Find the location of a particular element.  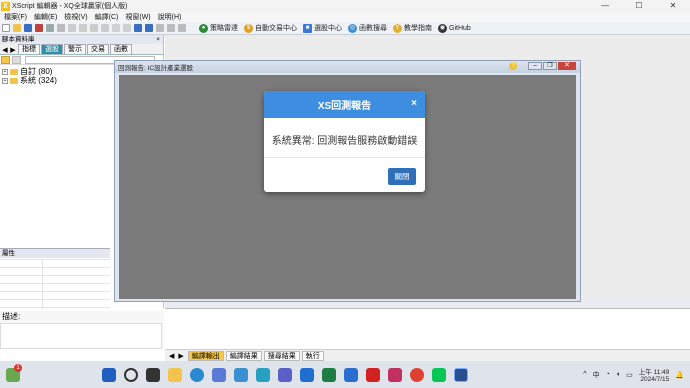

help-icon: ? is located at coordinates (513, 66).